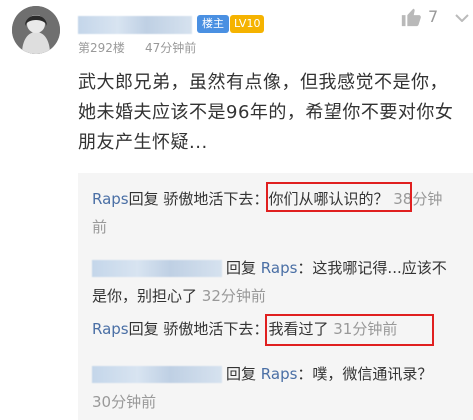 The image size is (473, 420). What do you see at coordinates (433, 16) in the screenshot?
I see `like-count: 7` at bounding box center [433, 16].